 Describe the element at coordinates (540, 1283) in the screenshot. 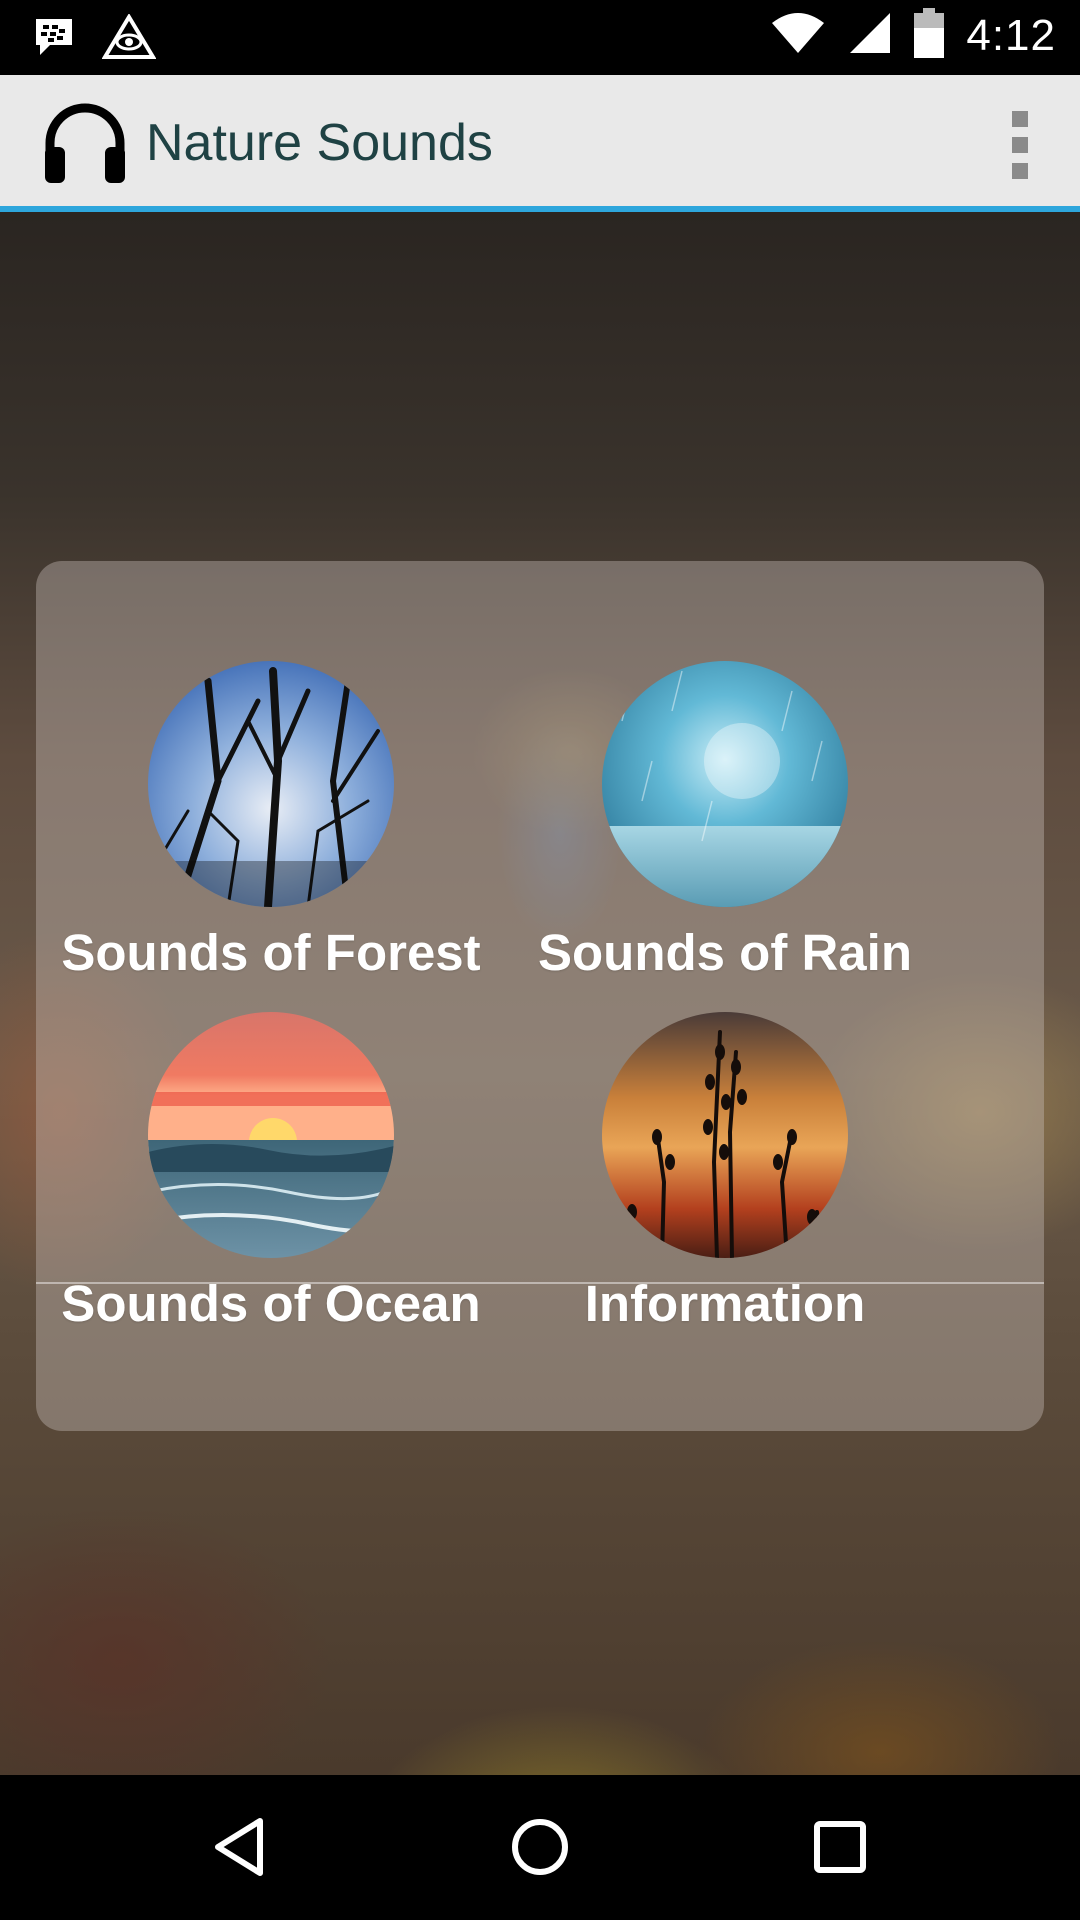

I see `panel-divider` at that location.